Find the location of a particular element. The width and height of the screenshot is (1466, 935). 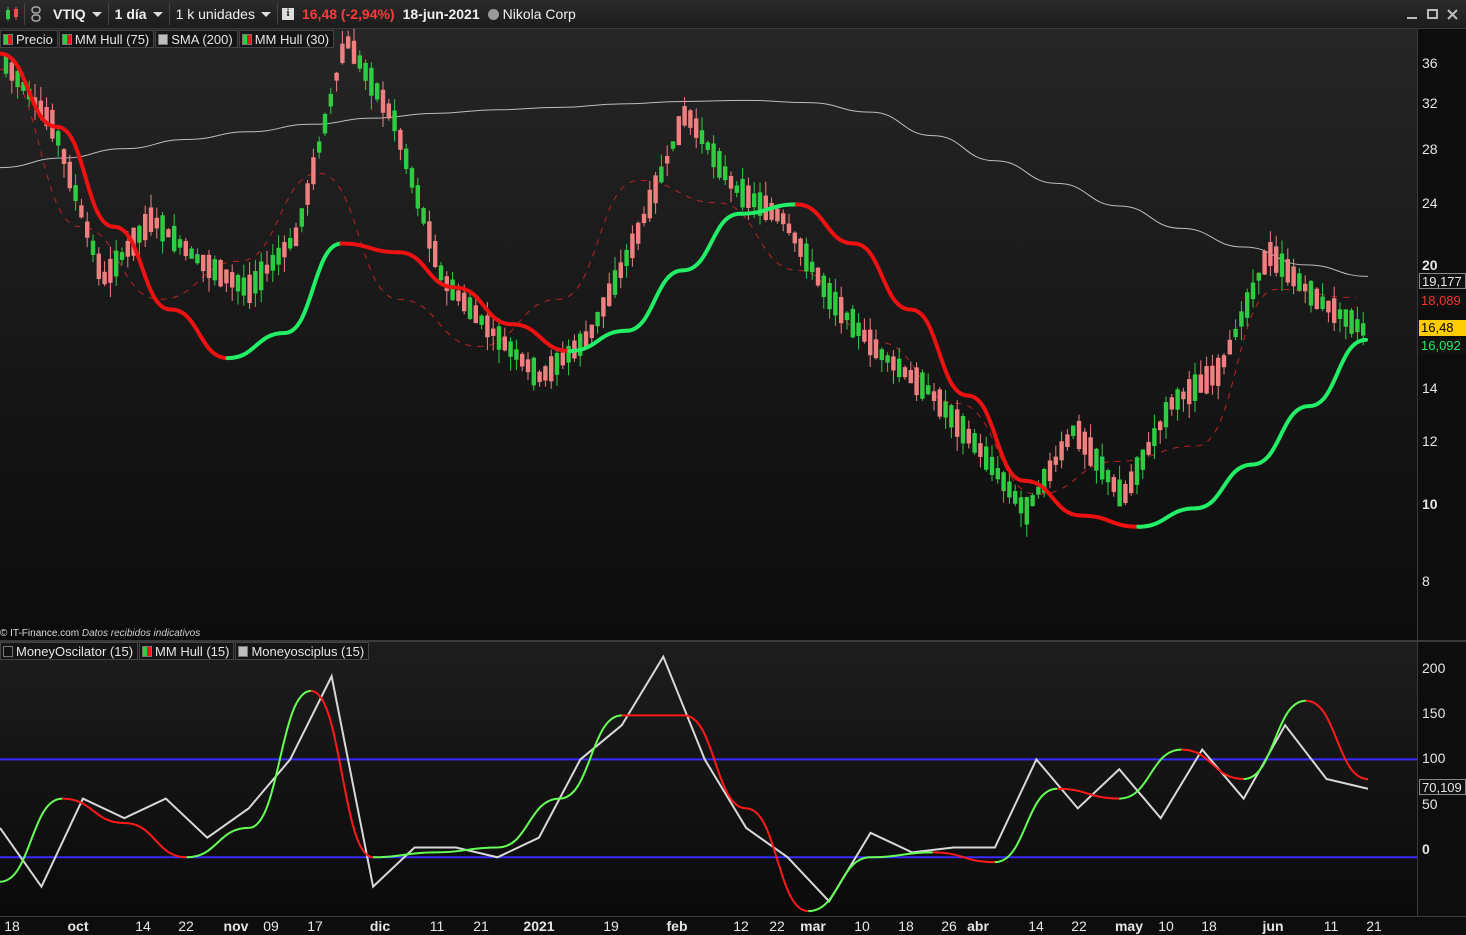

legend-moneyoscilator: MoneyOscilator (15) is located at coordinates (69, 651).